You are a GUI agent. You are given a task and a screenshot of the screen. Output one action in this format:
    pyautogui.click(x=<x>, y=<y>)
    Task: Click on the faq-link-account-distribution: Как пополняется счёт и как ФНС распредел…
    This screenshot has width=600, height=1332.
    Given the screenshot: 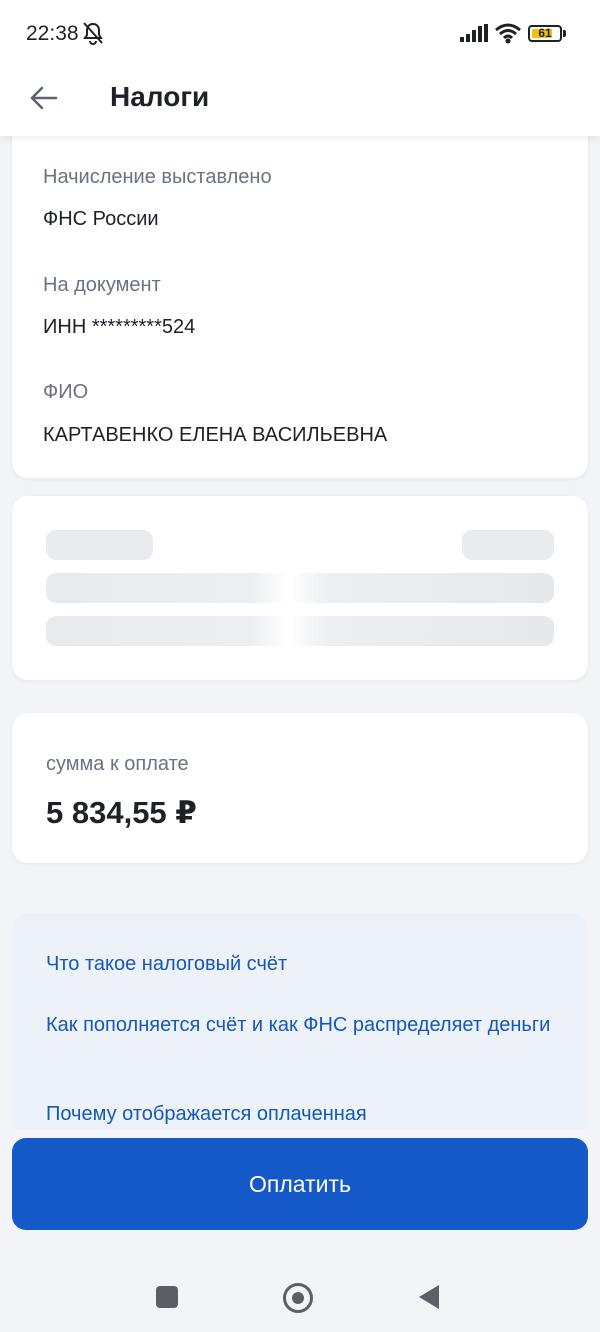 What is the action you would take?
    pyautogui.click(x=301, y=1025)
    